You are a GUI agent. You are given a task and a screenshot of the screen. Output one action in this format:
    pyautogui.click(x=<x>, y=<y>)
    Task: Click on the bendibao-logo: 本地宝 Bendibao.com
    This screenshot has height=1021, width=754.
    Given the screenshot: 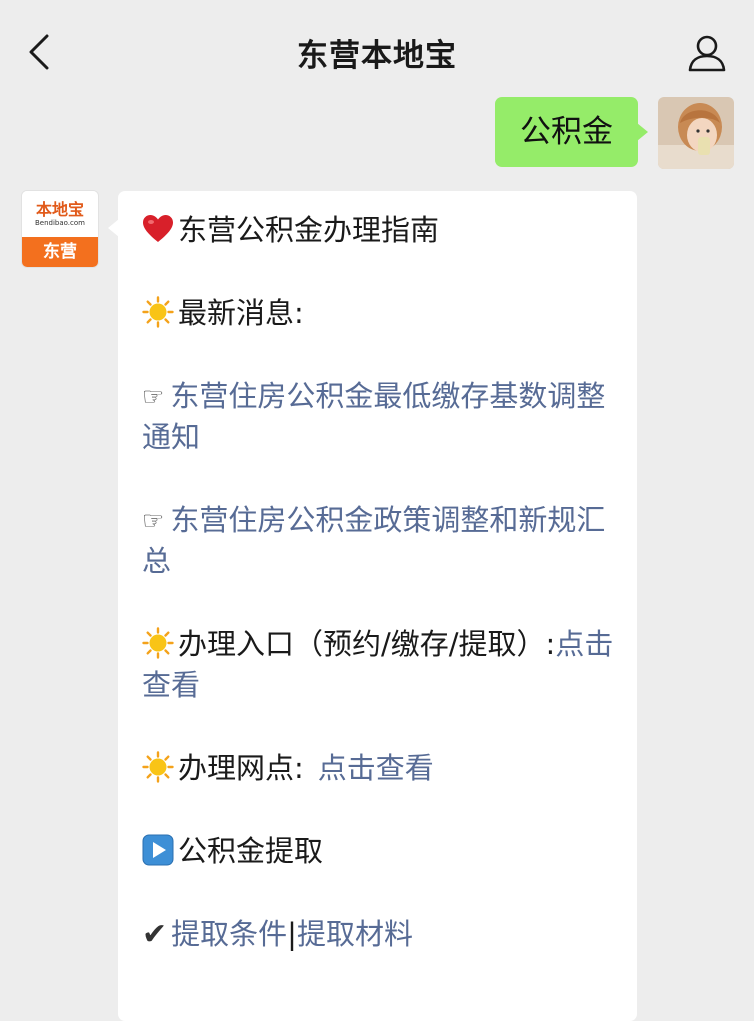 What is the action you would take?
    pyautogui.click(x=60, y=214)
    